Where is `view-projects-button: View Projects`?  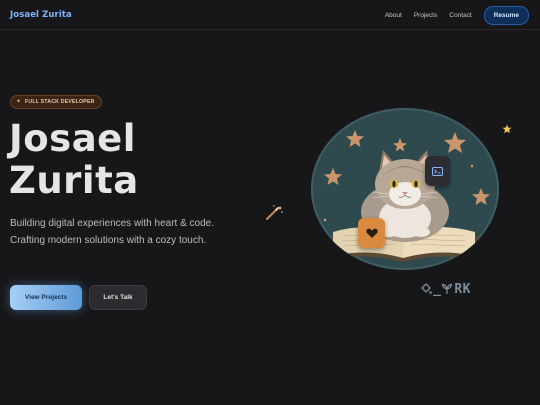
view-projects-button: View Projects is located at coordinates (46, 297).